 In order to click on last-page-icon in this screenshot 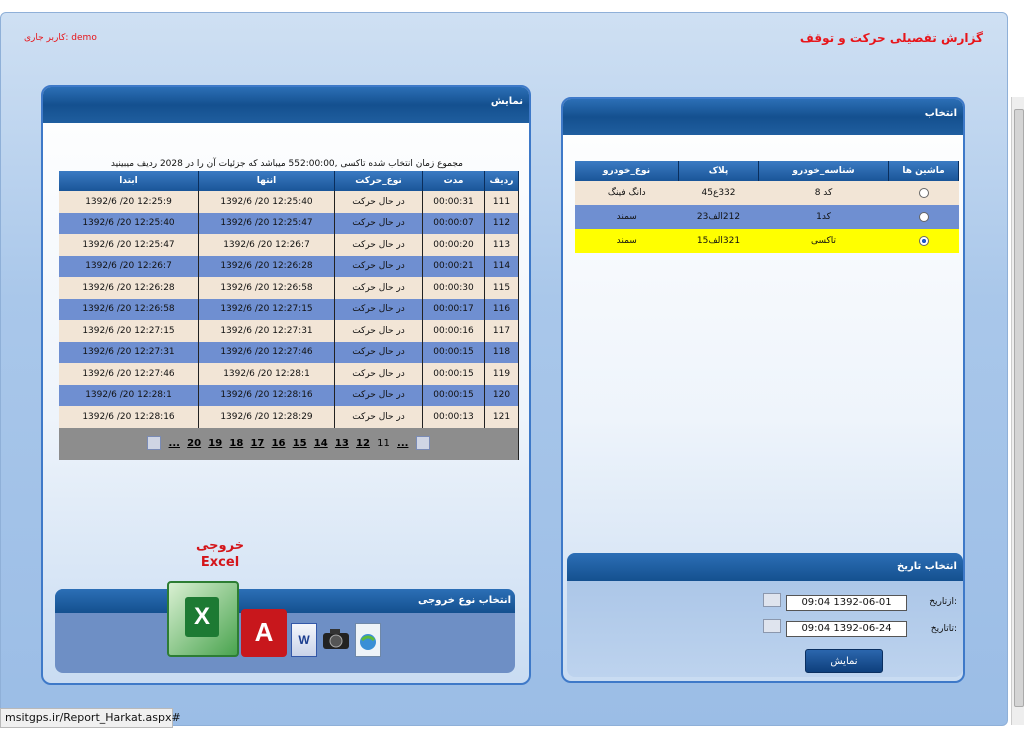, I will do `click(154, 442)`.